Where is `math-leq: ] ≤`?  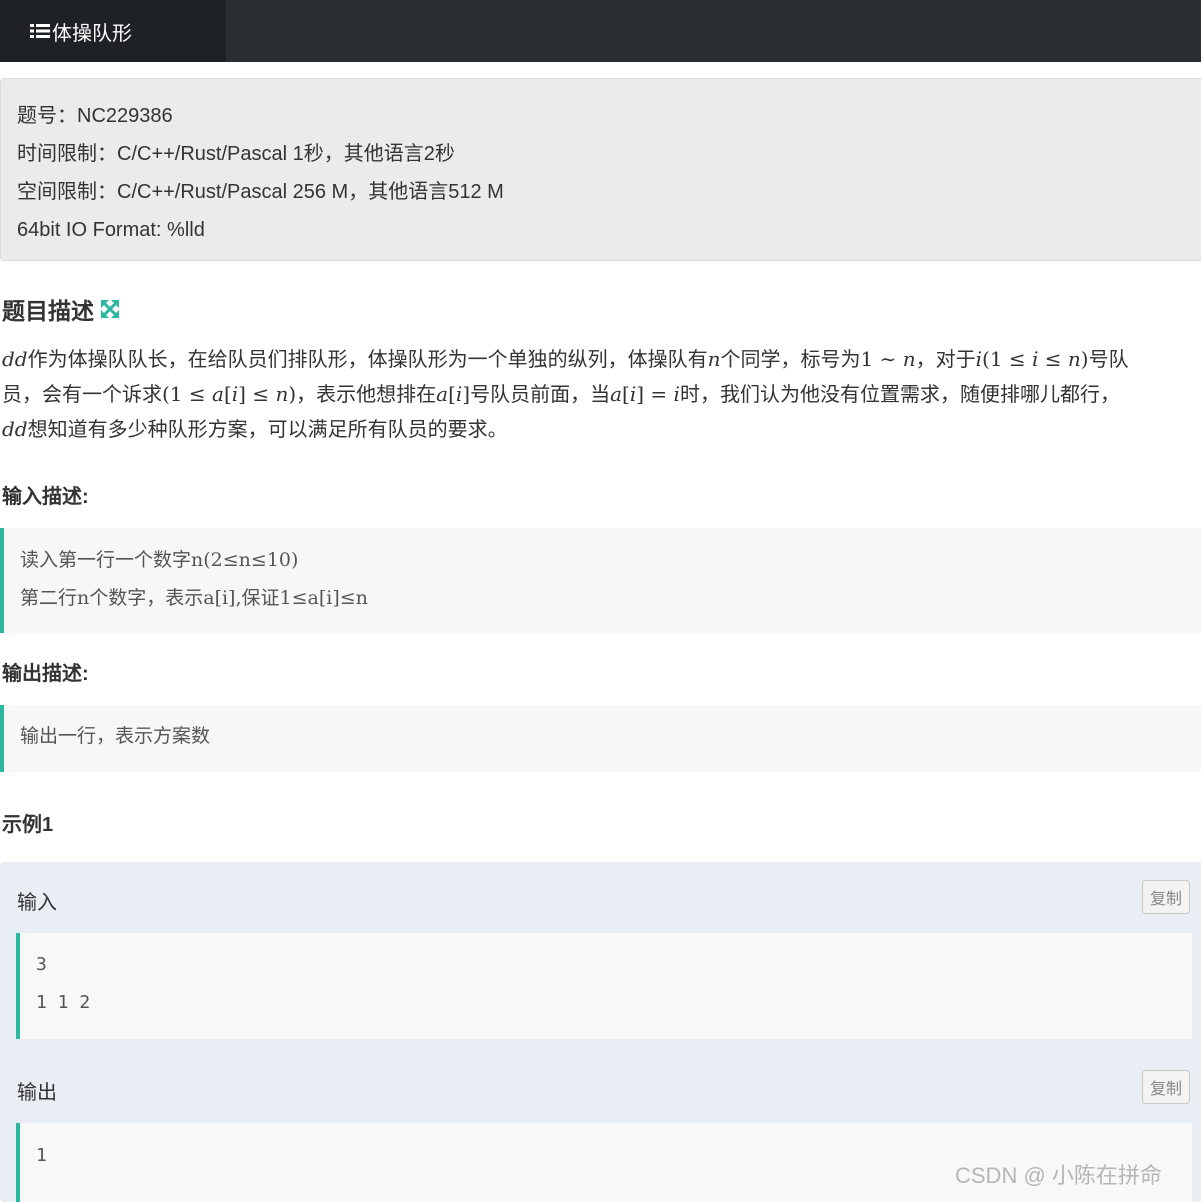 math-leq: ] ≤ is located at coordinates (257, 394).